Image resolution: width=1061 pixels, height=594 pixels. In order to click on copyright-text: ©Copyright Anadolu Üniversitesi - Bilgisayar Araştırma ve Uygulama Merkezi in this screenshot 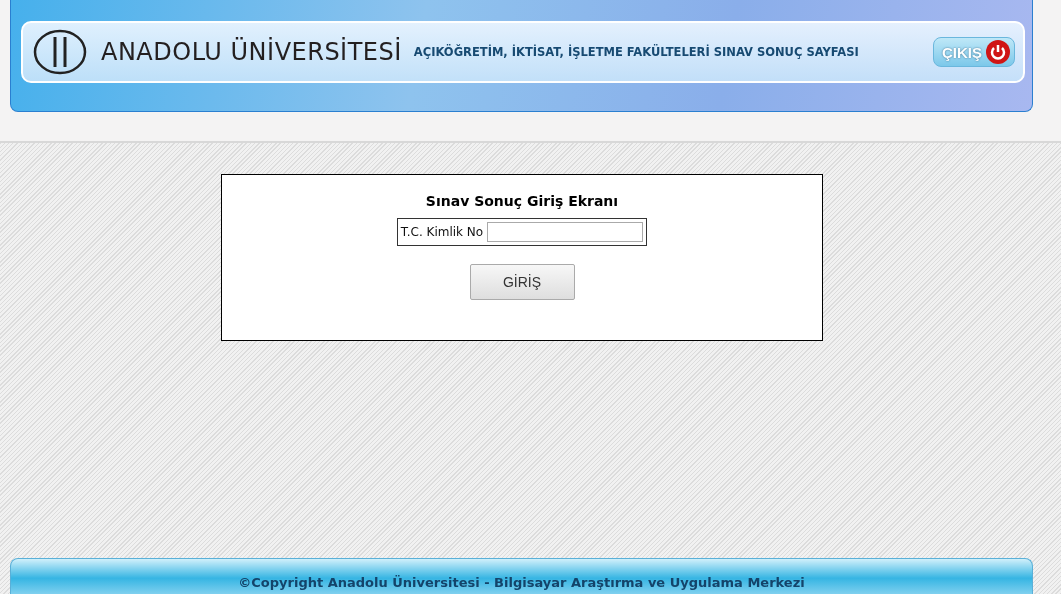, I will do `click(521, 582)`.